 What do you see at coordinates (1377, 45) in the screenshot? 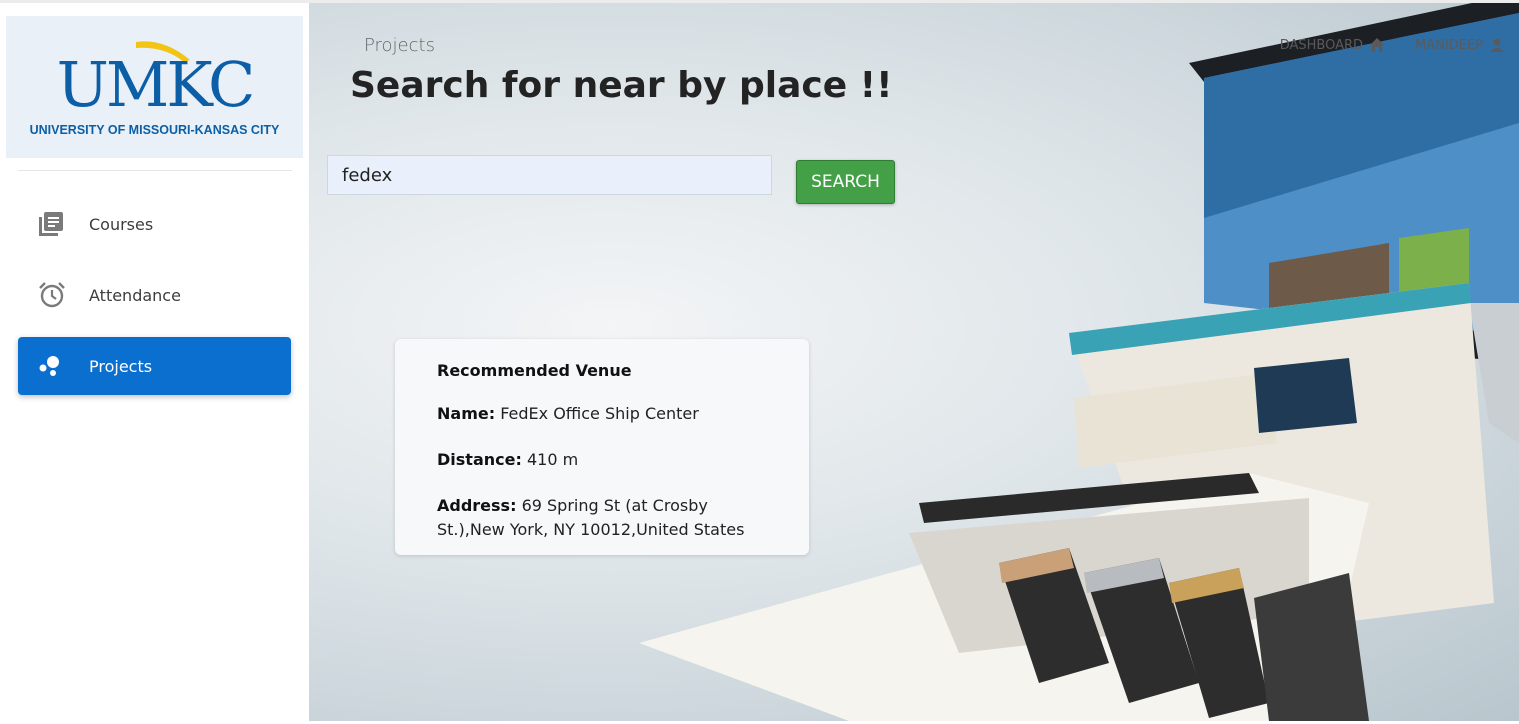
I see `home-icon` at bounding box center [1377, 45].